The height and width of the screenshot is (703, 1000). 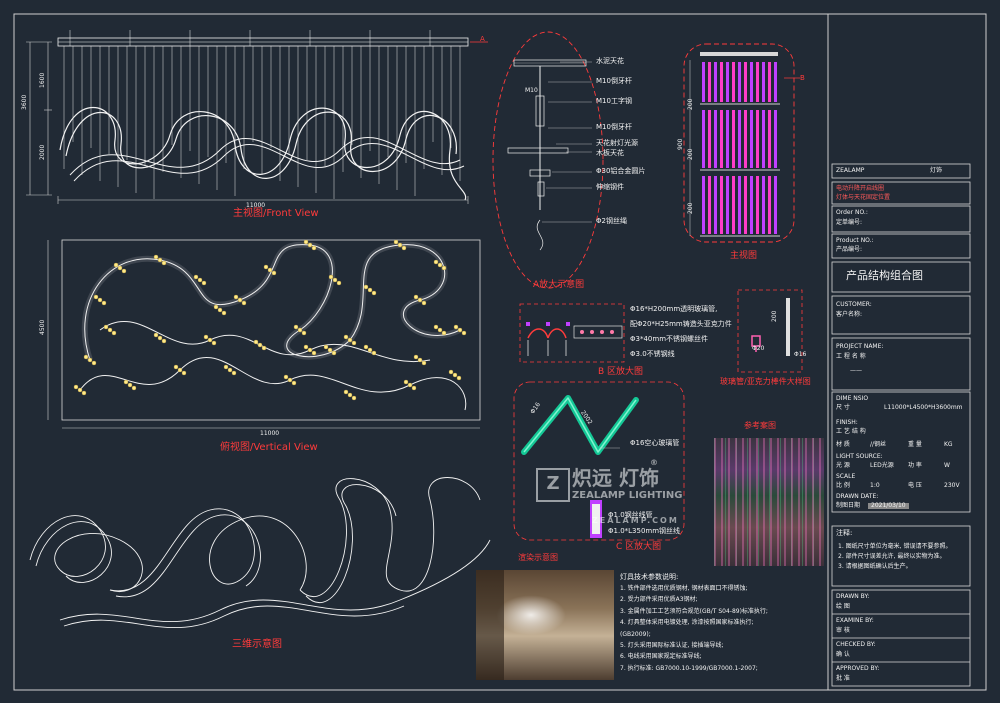 What do you see at coordinates (853, 596) in the screenshot?
I see `tb-drawn-by-label: DRAWN BY:` at bounding box center [853, 596].